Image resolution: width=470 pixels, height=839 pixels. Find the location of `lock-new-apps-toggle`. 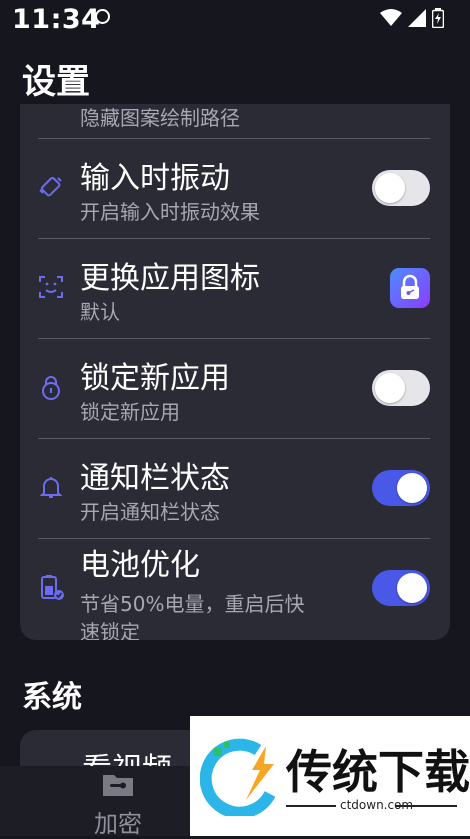

lock-new-apps-toggle is located at coordinates (401, 388).